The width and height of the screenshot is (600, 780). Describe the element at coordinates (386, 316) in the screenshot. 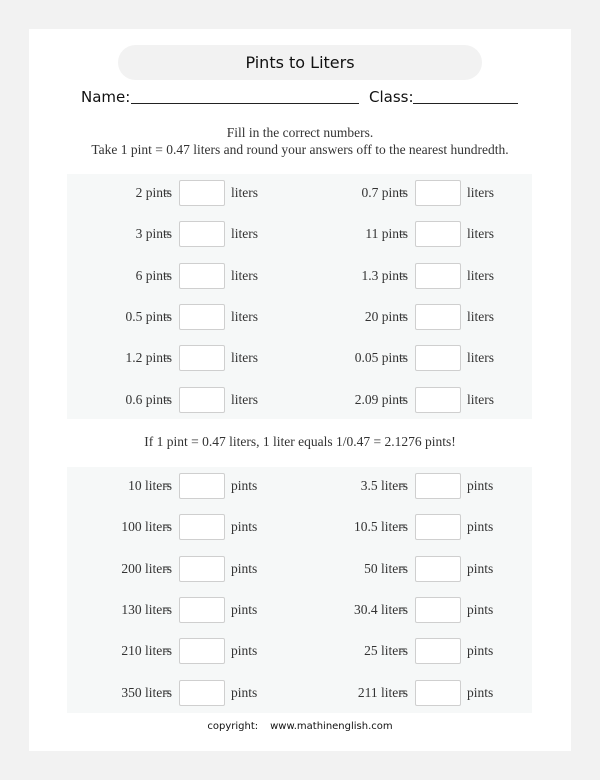

I see `problem-quantity: 20 pints` at that location.